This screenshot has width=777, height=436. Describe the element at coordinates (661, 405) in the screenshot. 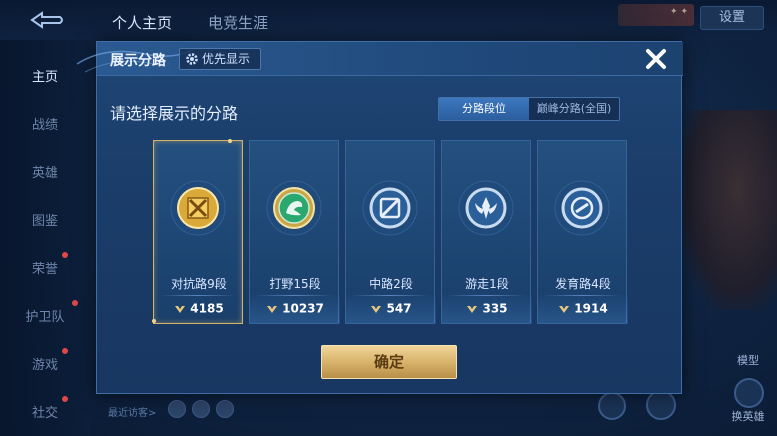

I see `play-icon` at that location.